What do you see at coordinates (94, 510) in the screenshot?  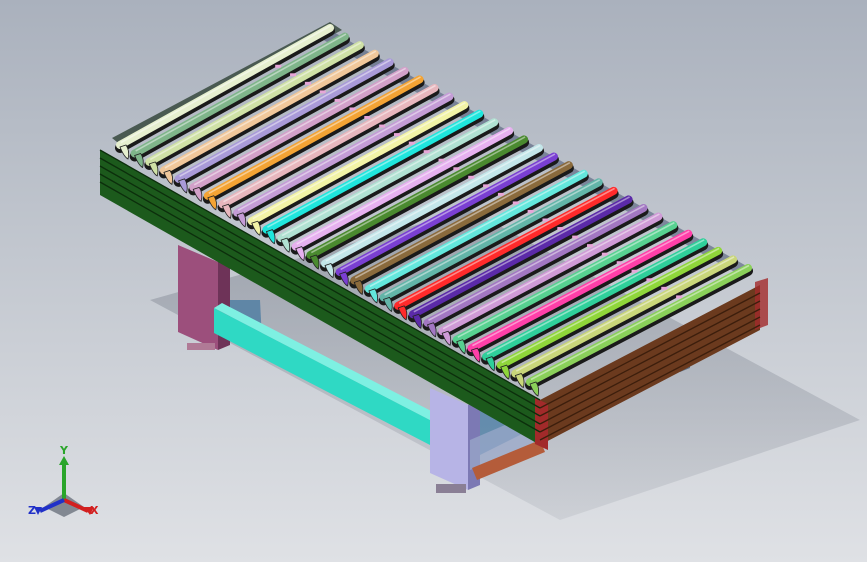 I see `x-axis-label: X` at bounding box center [94, 510].